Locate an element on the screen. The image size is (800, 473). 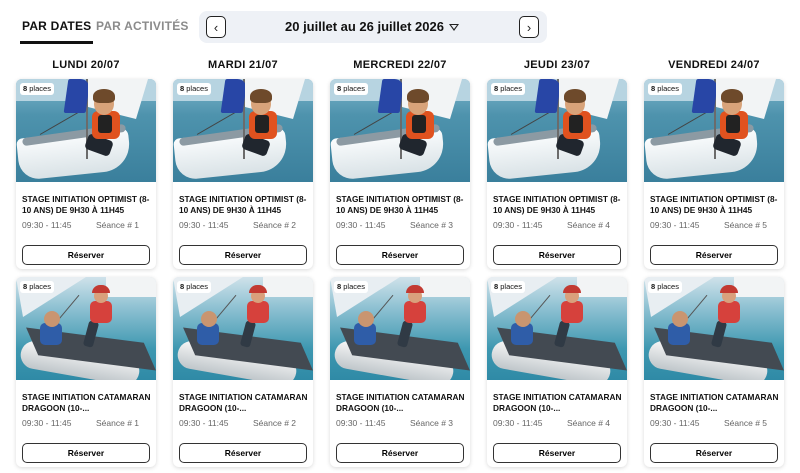
date-navigator: ‹ 20 juillet au 26 juillet 2026 › is located at coordinates (373, 27).